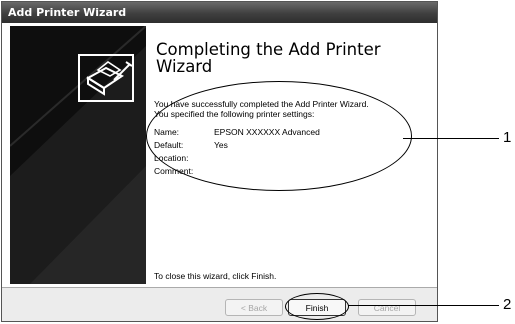  What do you see at coordinates (167, 132) in the screenshot?
I see `setting-label-name: Name:` at bounding box center [167, 132].